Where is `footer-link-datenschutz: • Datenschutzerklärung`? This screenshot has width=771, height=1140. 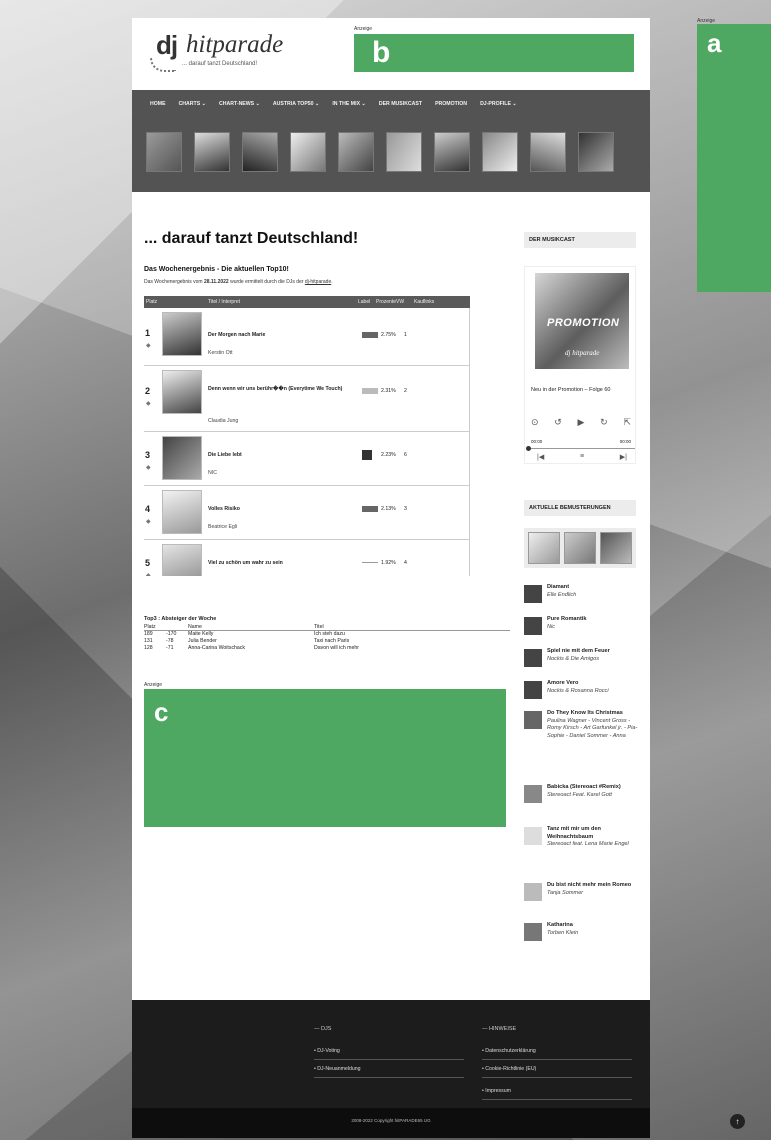
footer-link-datenschutz: • Datenschutzerklärung is located at coordinates (557, 1054).